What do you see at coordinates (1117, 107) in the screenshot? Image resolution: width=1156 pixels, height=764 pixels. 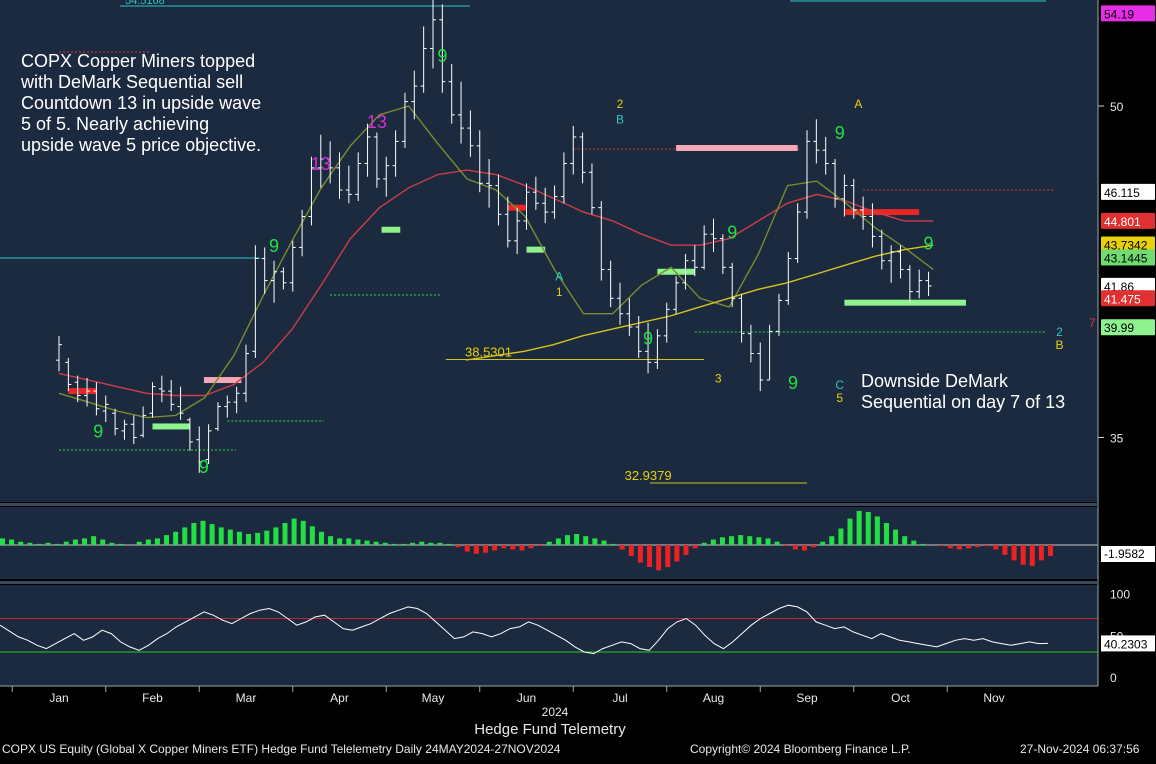 I see `y-tick-label: 50` at bounding box center [1117, 107].